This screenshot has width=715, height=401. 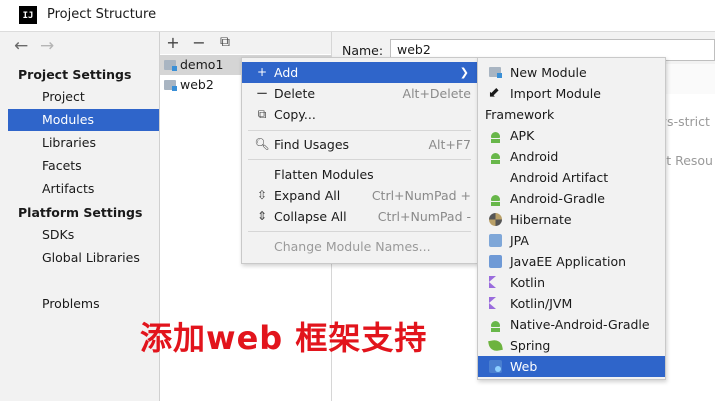 What do you see at coordinates (262, 216) in the screenshot?
I see `collapse-all-icon: ⇕` at bounding box center [262, 216].